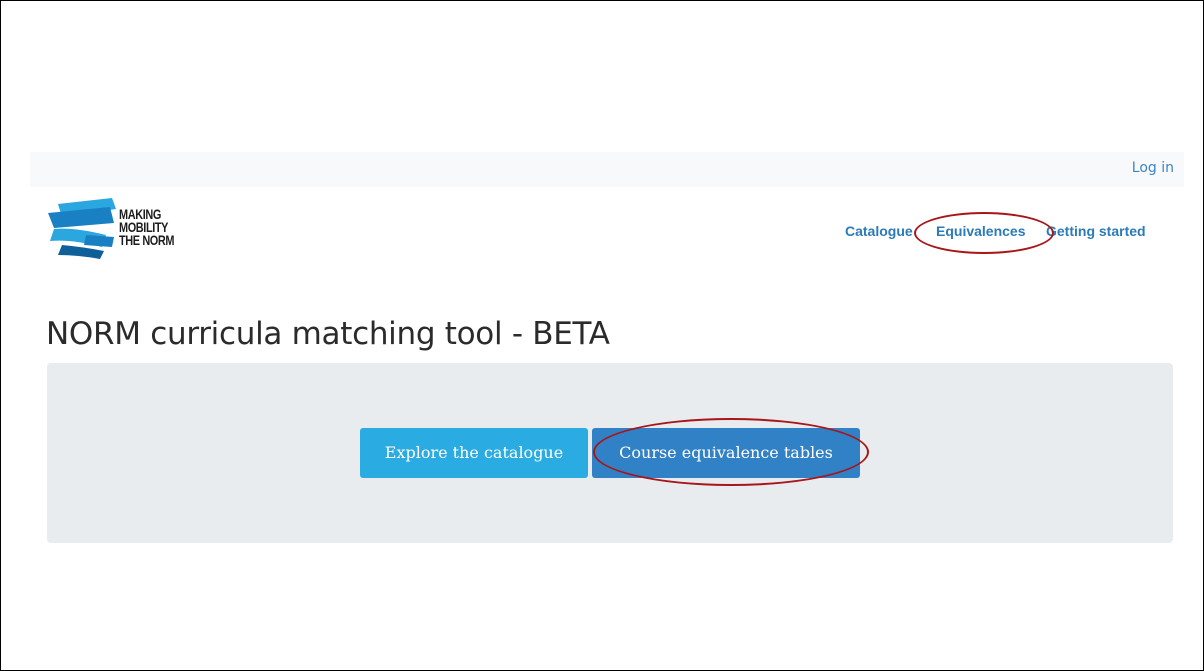 The image size is (1204, 671). What do you see at coordinates (147, 240) in the screenshot?
I see `logo-line-3: THE NORM` at bounding box center [147, 240].